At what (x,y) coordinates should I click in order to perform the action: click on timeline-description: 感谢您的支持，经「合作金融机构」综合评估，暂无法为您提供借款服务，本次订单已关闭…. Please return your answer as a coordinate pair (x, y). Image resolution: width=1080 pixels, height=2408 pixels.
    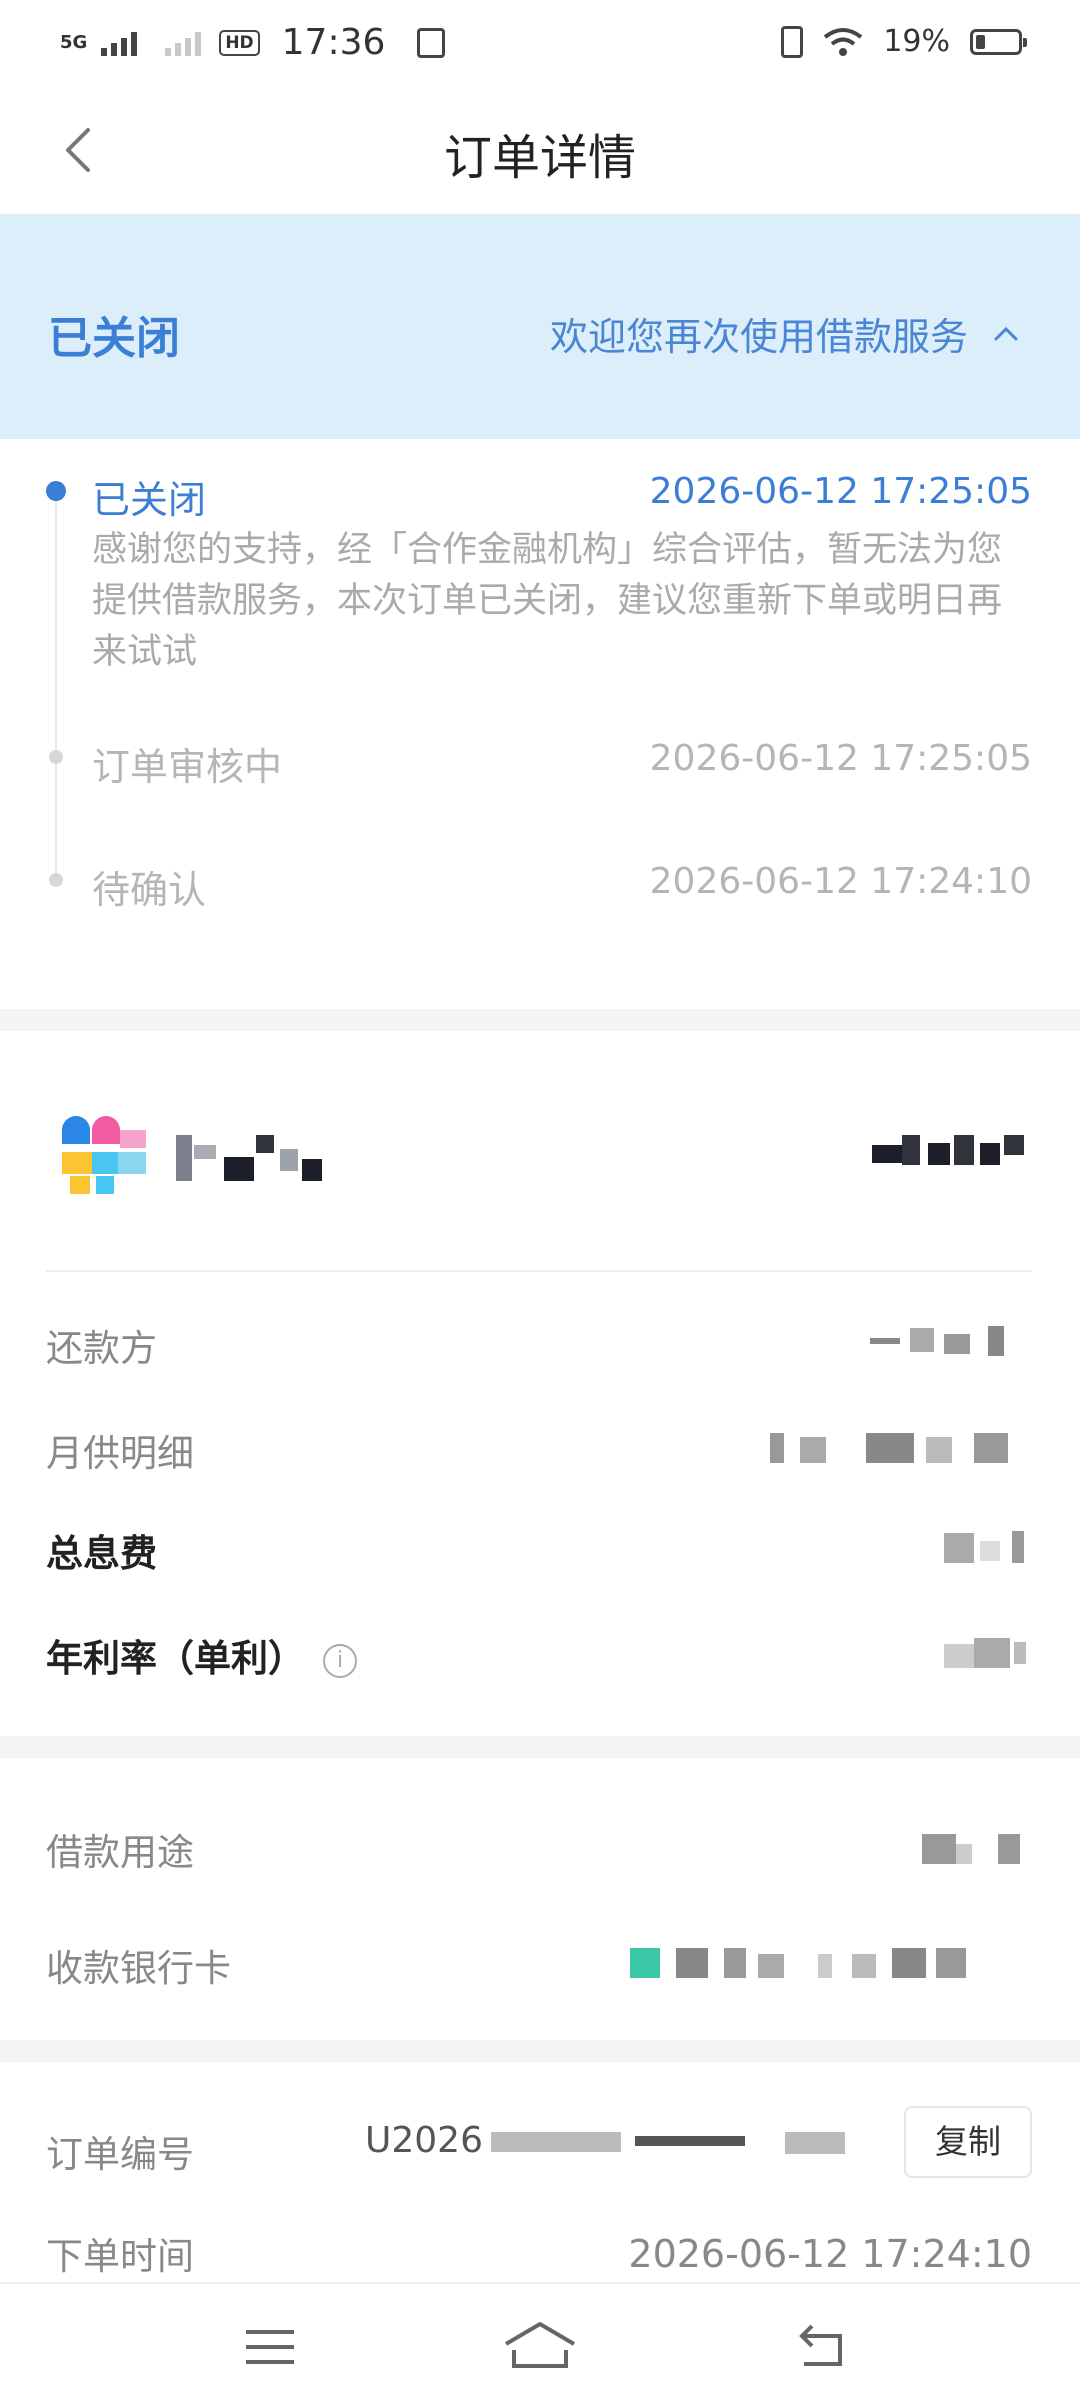
    Looking at the image, I should click on (547, 601).